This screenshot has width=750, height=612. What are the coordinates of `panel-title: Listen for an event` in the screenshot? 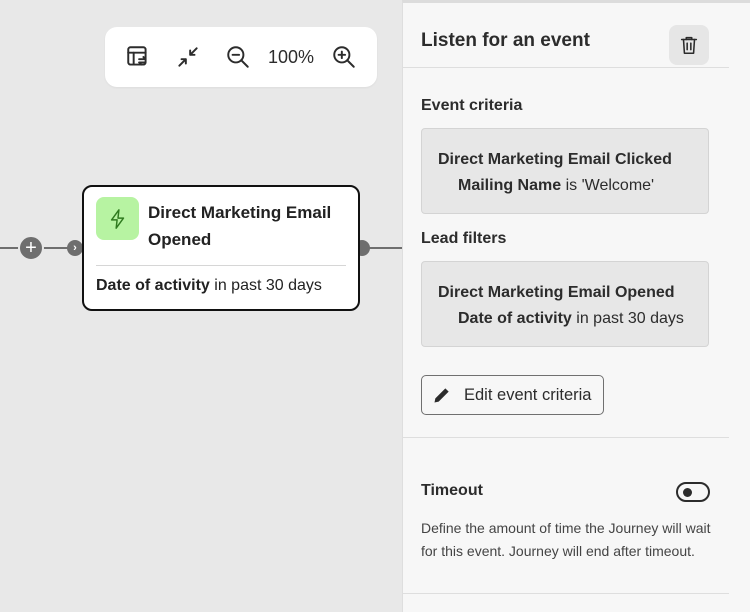 It's located at (505, 40).